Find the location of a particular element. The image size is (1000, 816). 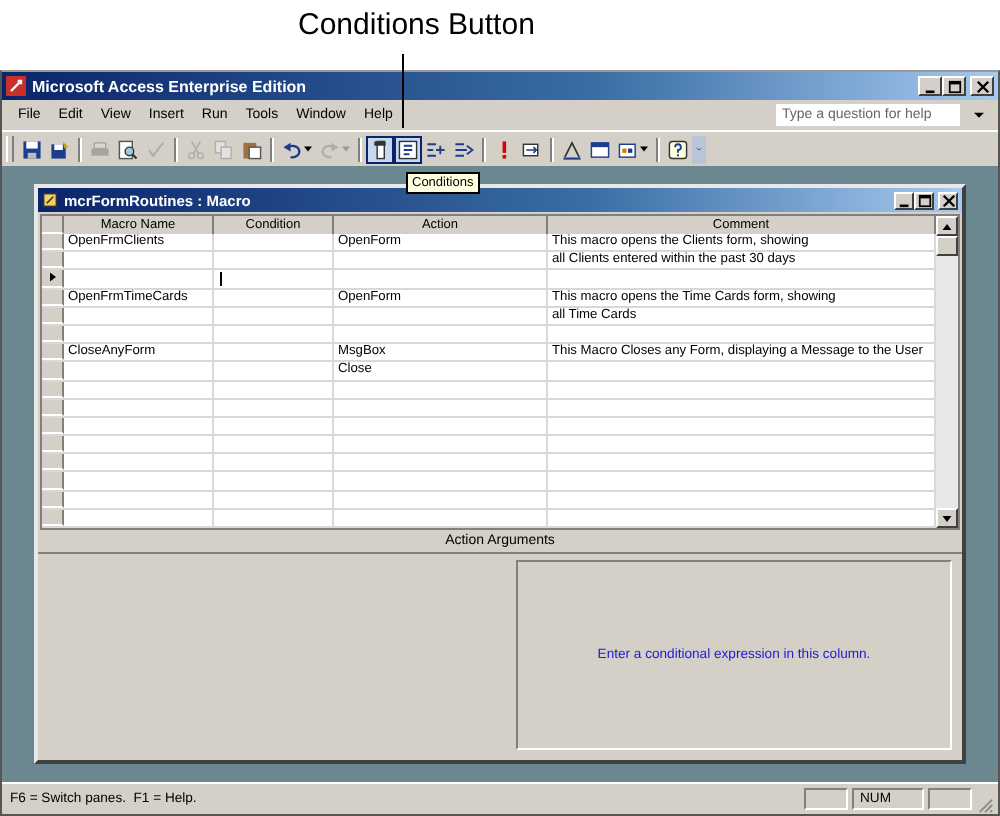

print-icon is located at coordinates (100, 149).